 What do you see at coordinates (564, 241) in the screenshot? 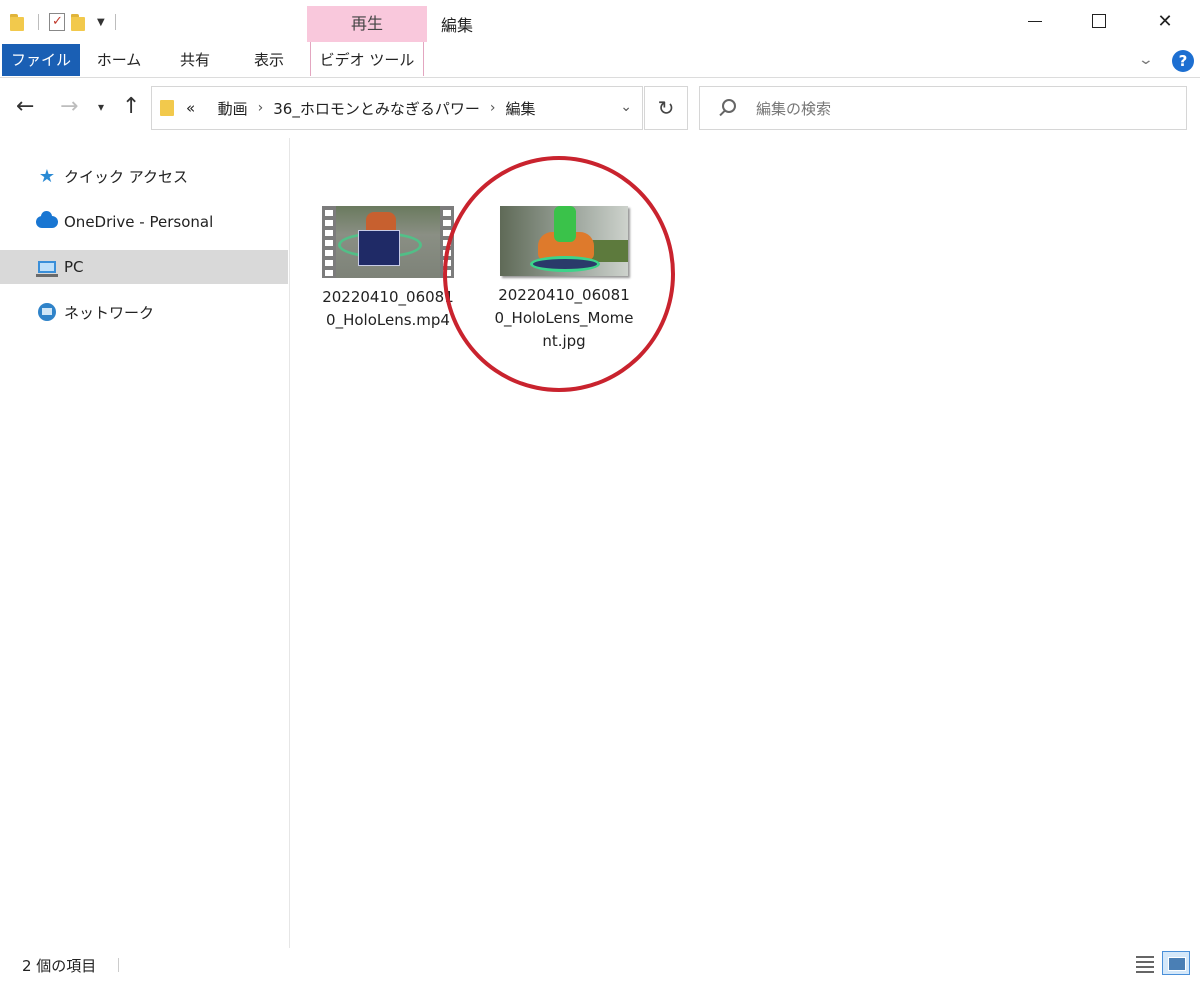
I see `image-thumbnail` at bounding box center [564, 241].